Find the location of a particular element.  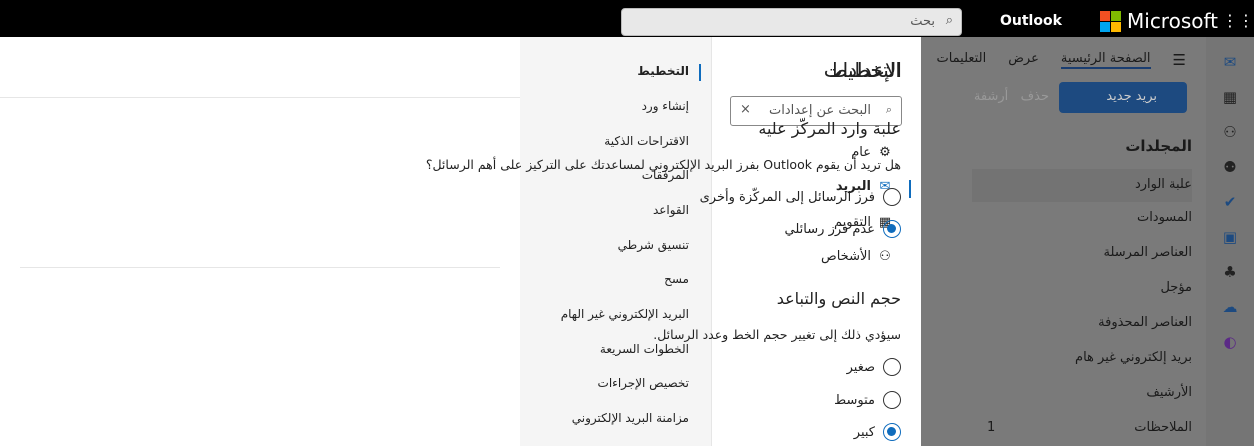

folder-sent: العناصر المرسلة is located at coordinates (1082, 253).